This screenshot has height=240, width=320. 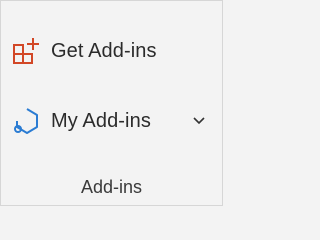 I want to click on get-addins-label: Get Add-ins, so click(x=104, y=50).